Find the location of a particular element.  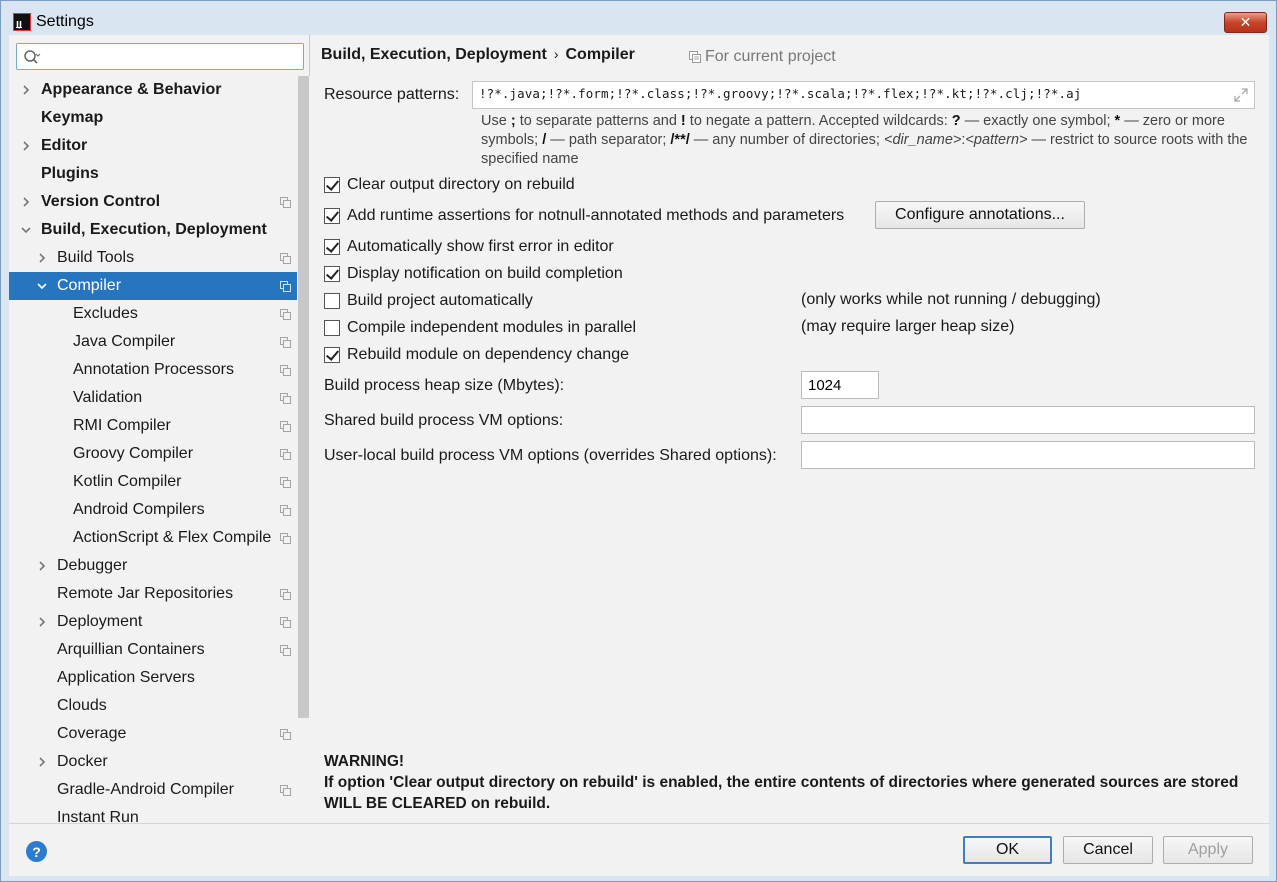

sidebar-item: Android Compilers is located at coordinates (153, 510).